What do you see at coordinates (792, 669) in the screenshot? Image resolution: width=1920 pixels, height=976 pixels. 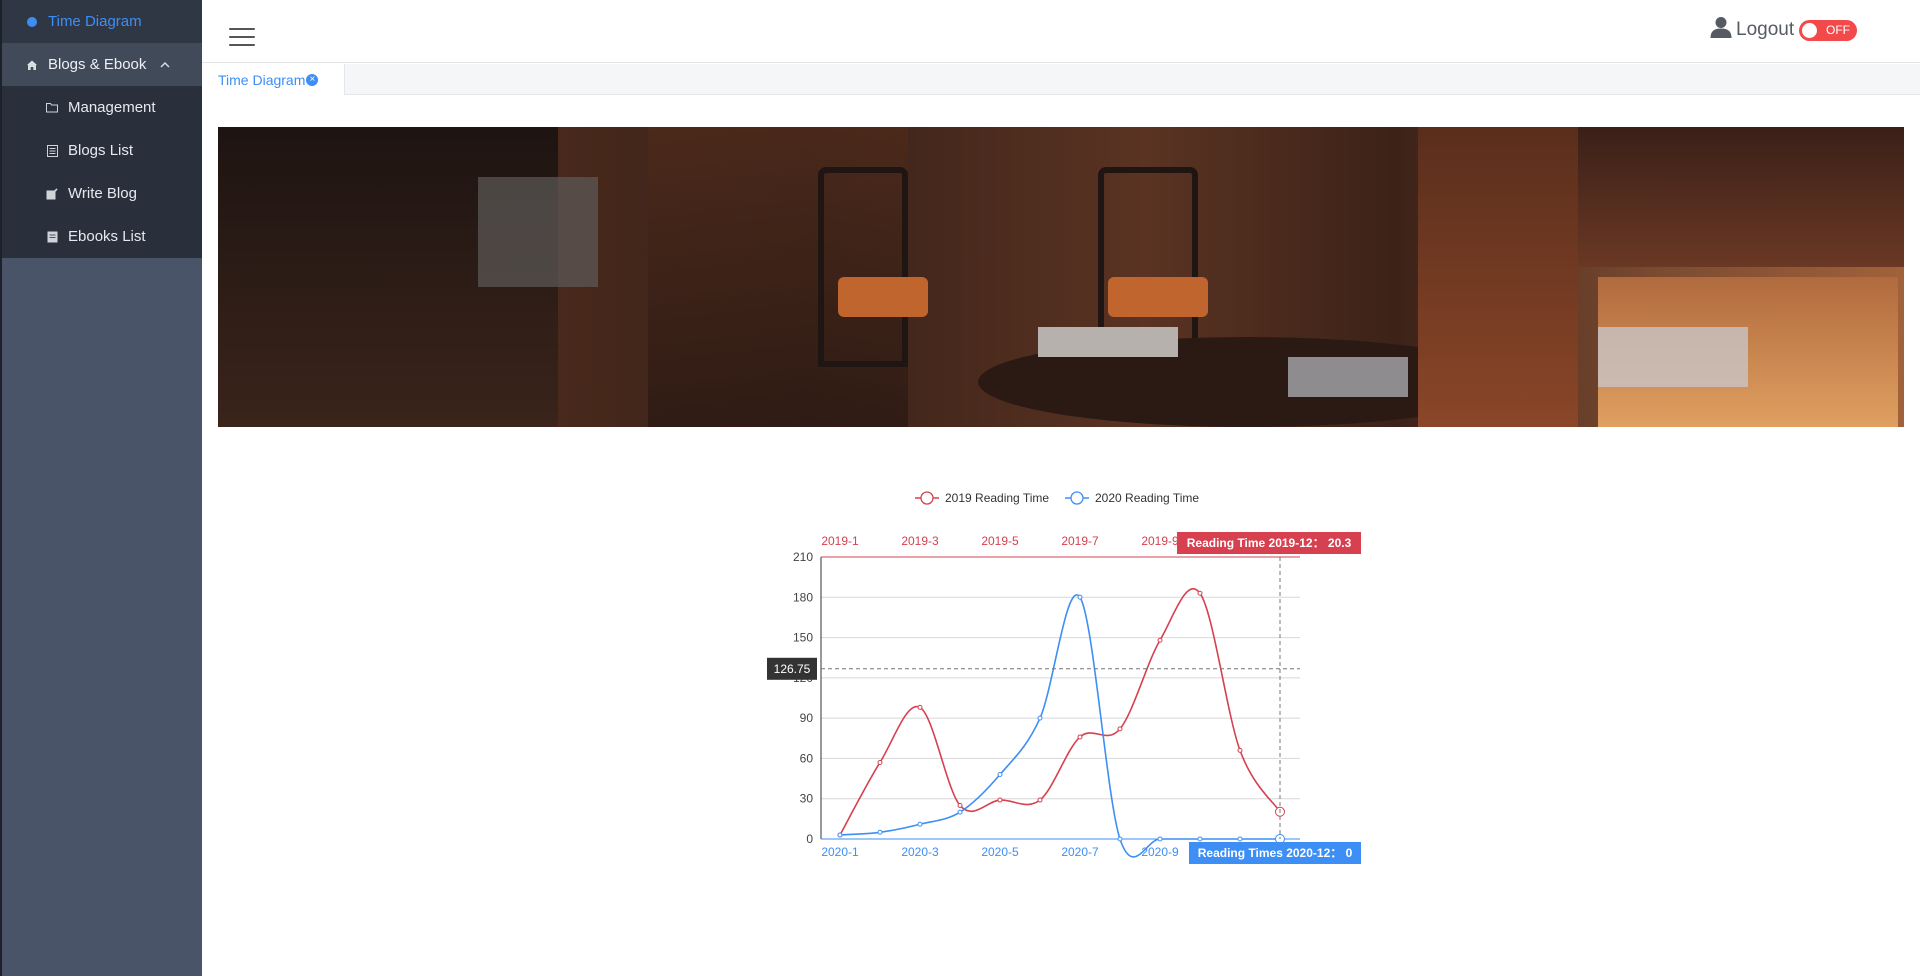 I see `y-pointer-label: 126.75` at bounding box center [792, 669].